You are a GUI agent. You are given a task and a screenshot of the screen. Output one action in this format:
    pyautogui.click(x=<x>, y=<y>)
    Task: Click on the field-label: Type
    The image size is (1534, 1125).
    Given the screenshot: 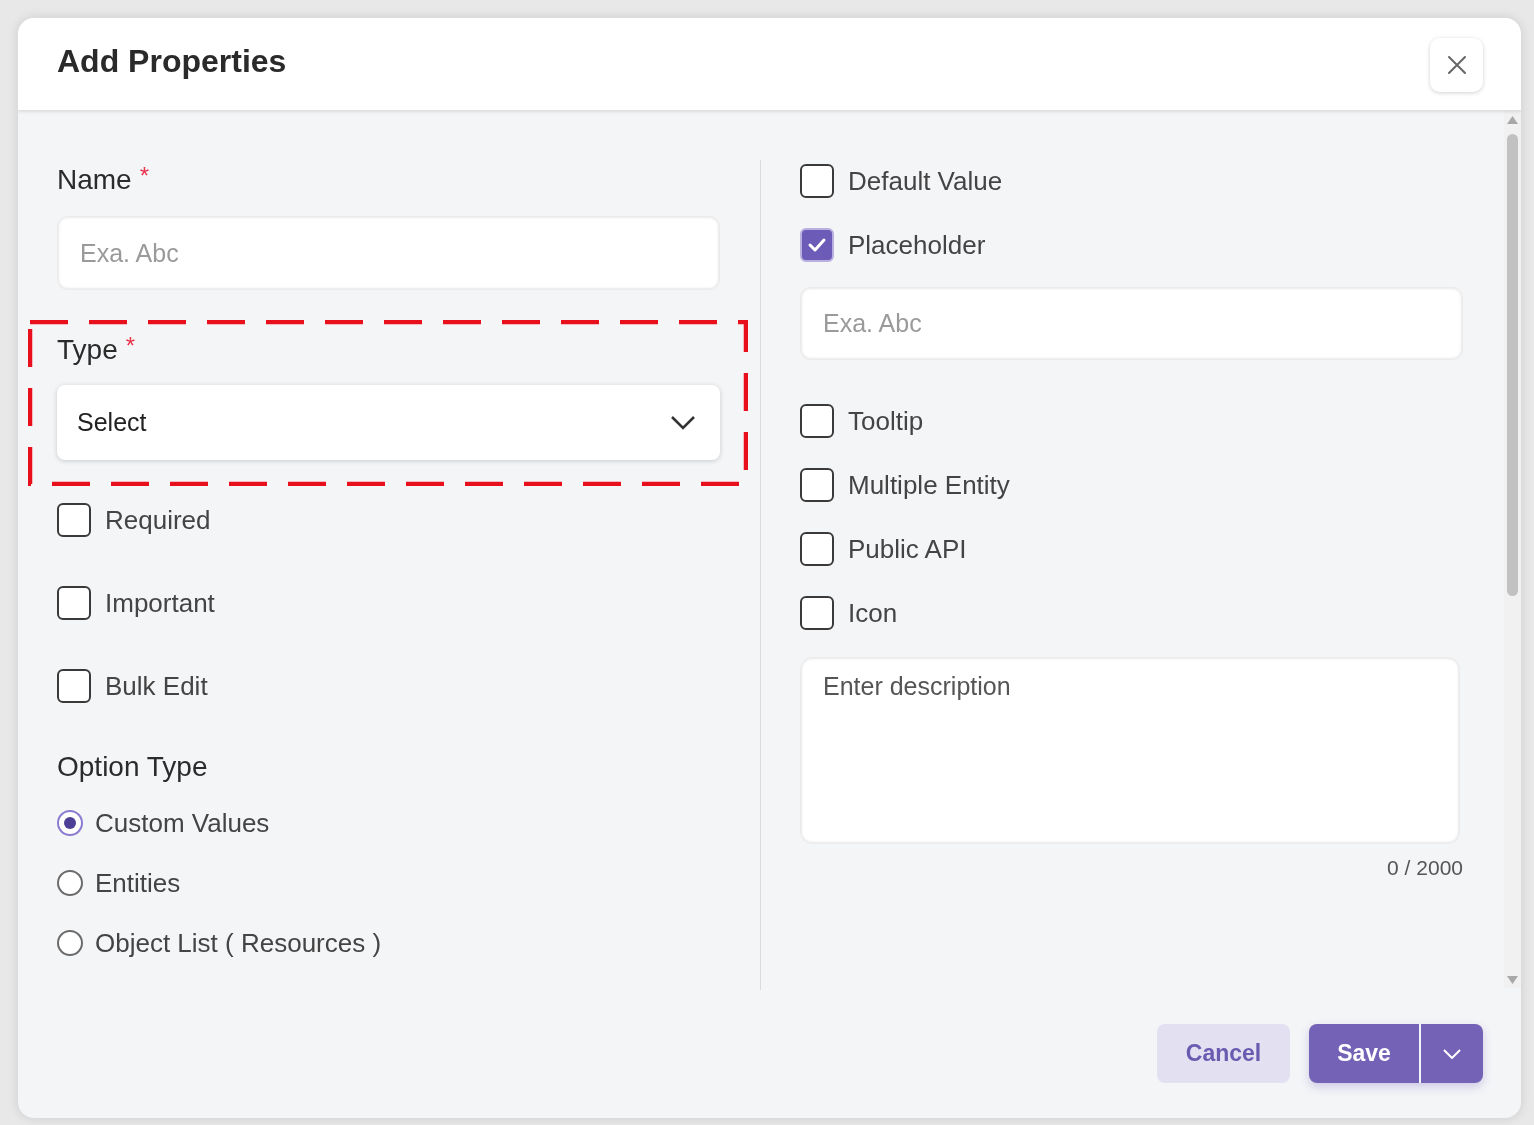 What is the action you would take?
    pyautogui.click(x=87, y=350)
    